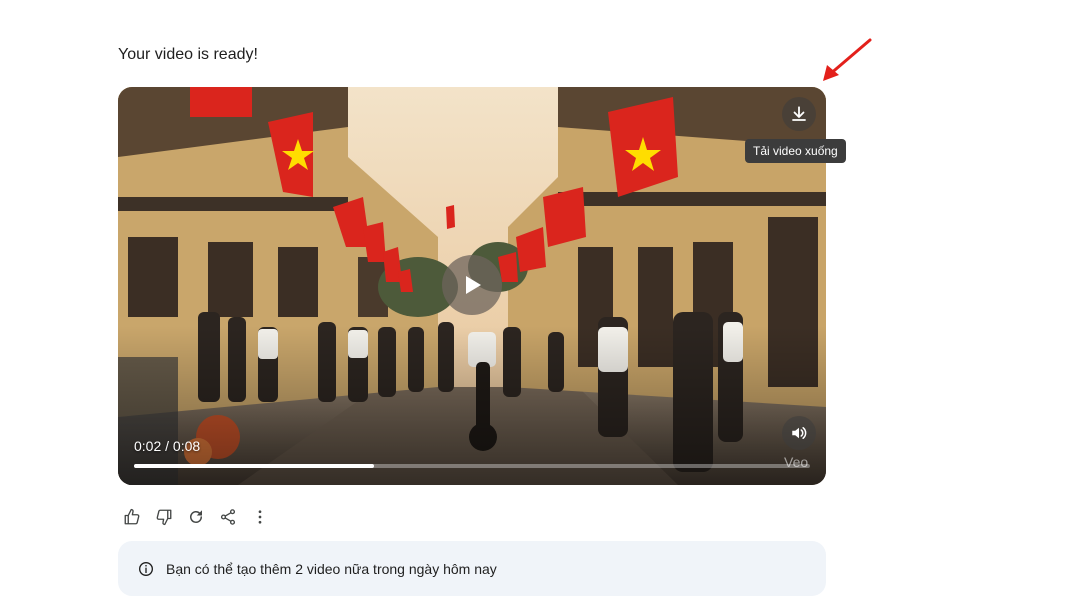  I want to click on share-icon, so click(228, 517).